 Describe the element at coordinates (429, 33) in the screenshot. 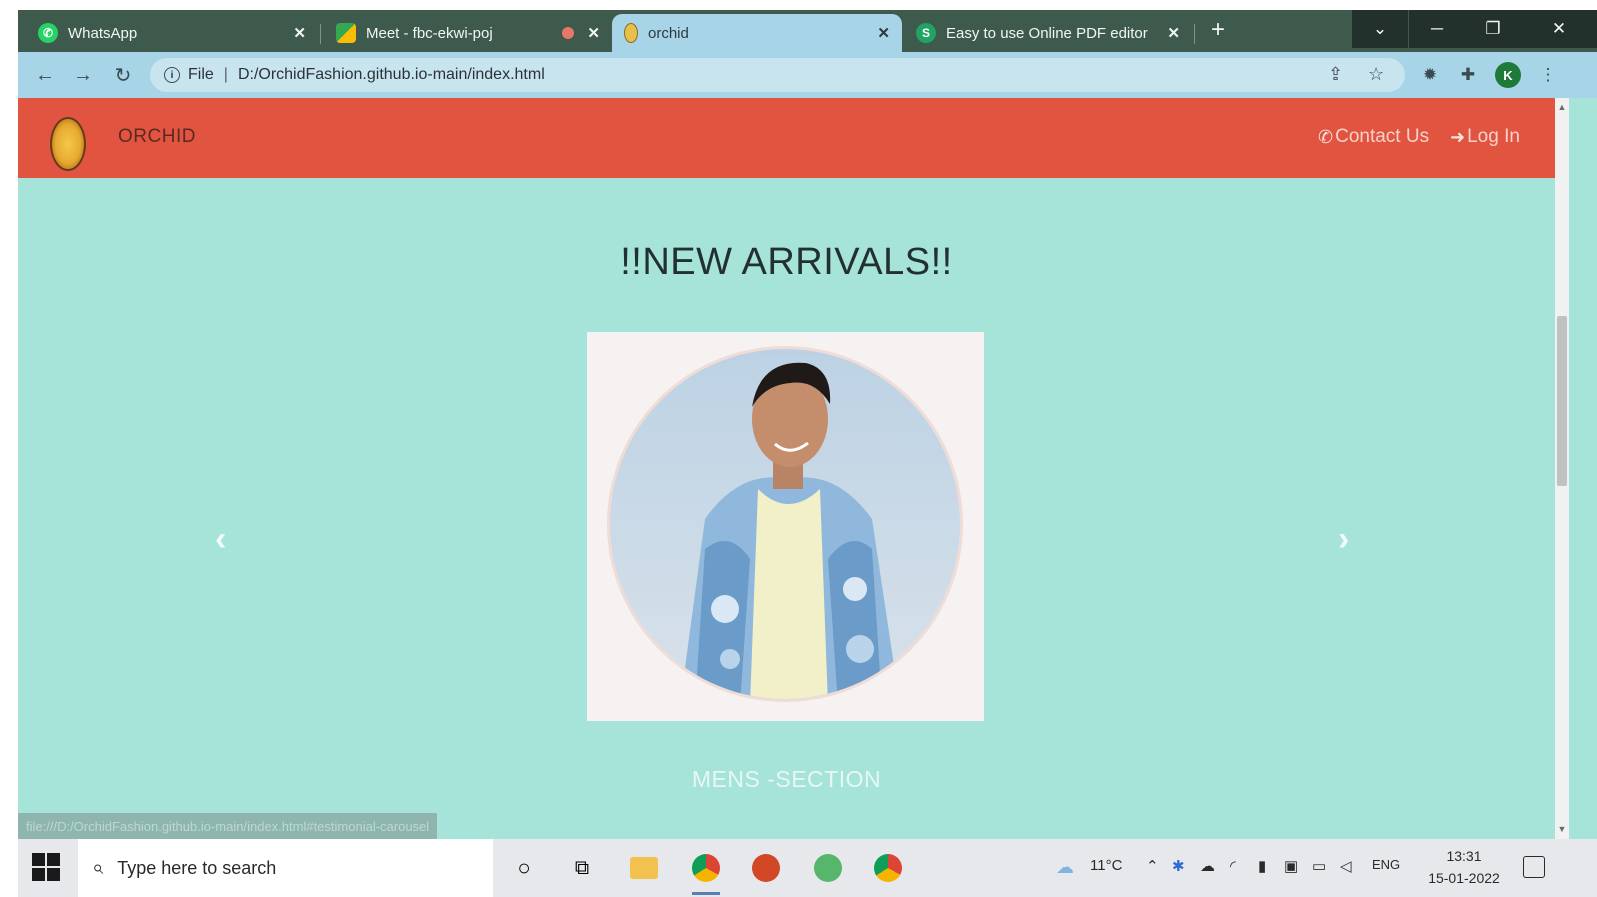

I see `tab-title: Meet - fbc-ekwi-poj` at that location.